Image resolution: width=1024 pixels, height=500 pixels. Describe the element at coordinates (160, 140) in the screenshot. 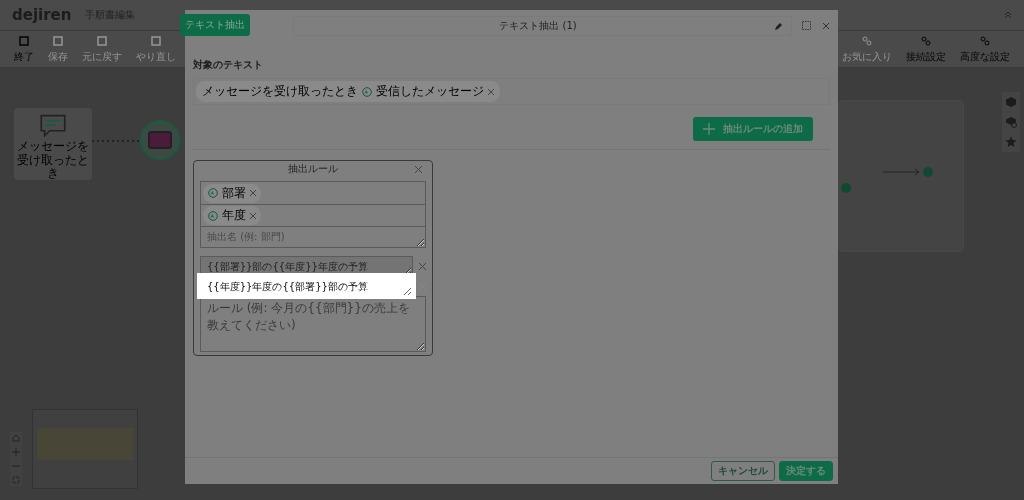

I see `step-node` at that location.